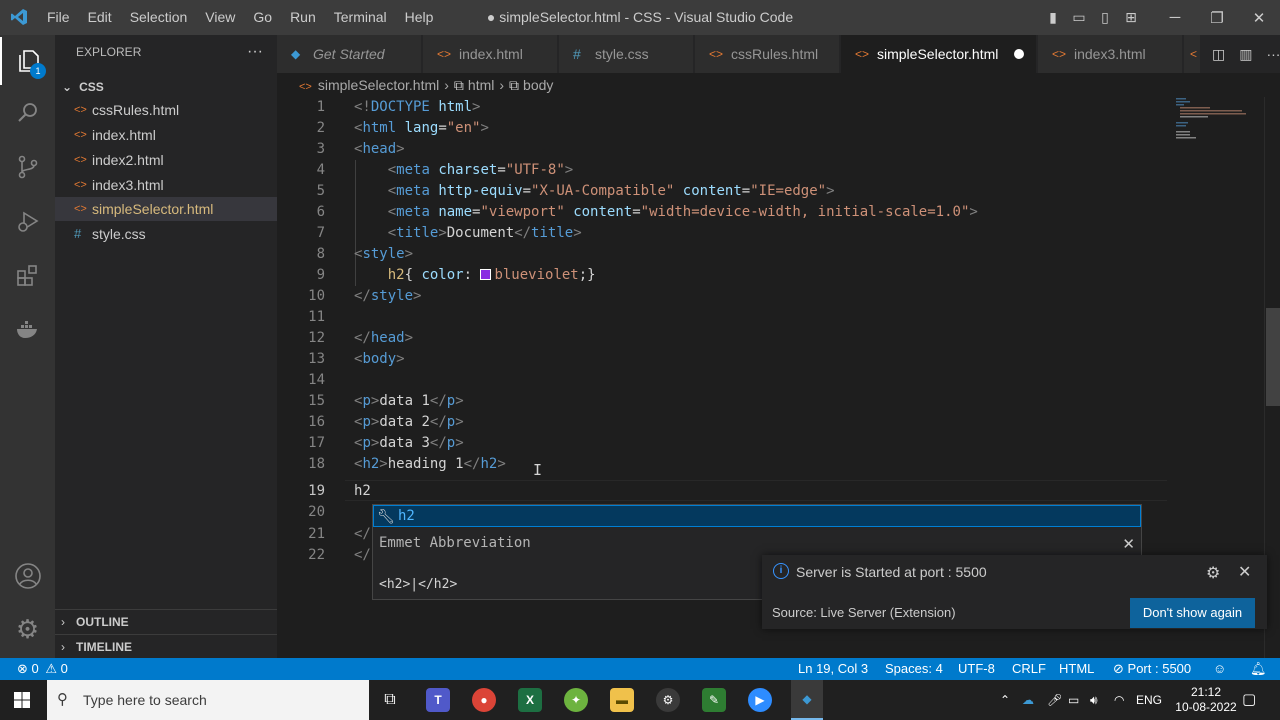 Image resolution: width=1280 pixels, height=720 pixels. Describe the element at coordinates (490, 54) in the screenshot. I see `tab-index-html: <> index.html` at that location.